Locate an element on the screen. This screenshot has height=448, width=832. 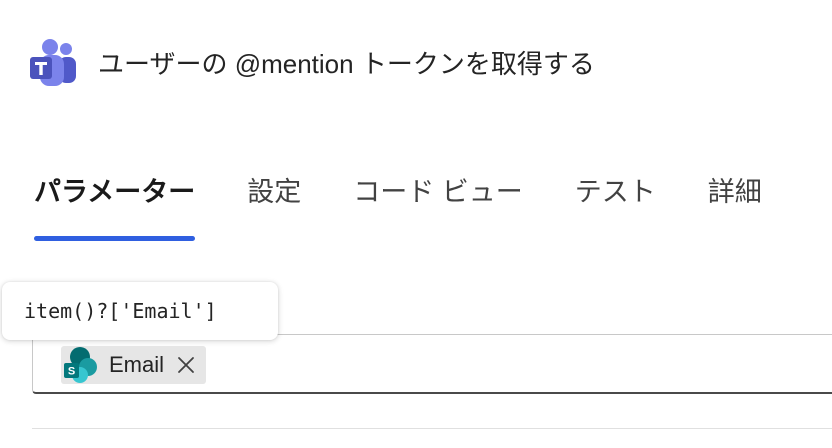
tab-label: 詳細 is located at coordinates (734, 192).